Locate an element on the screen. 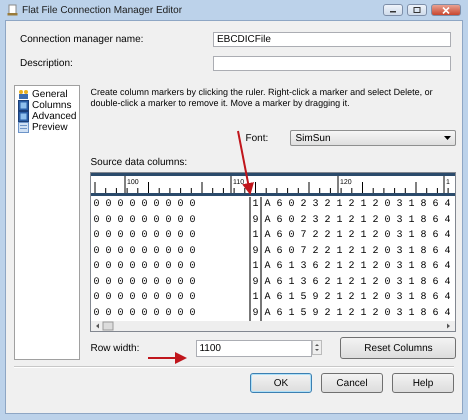 This screenshot has height=420, width=468. settings-icon is located at coordinates (23, 94).